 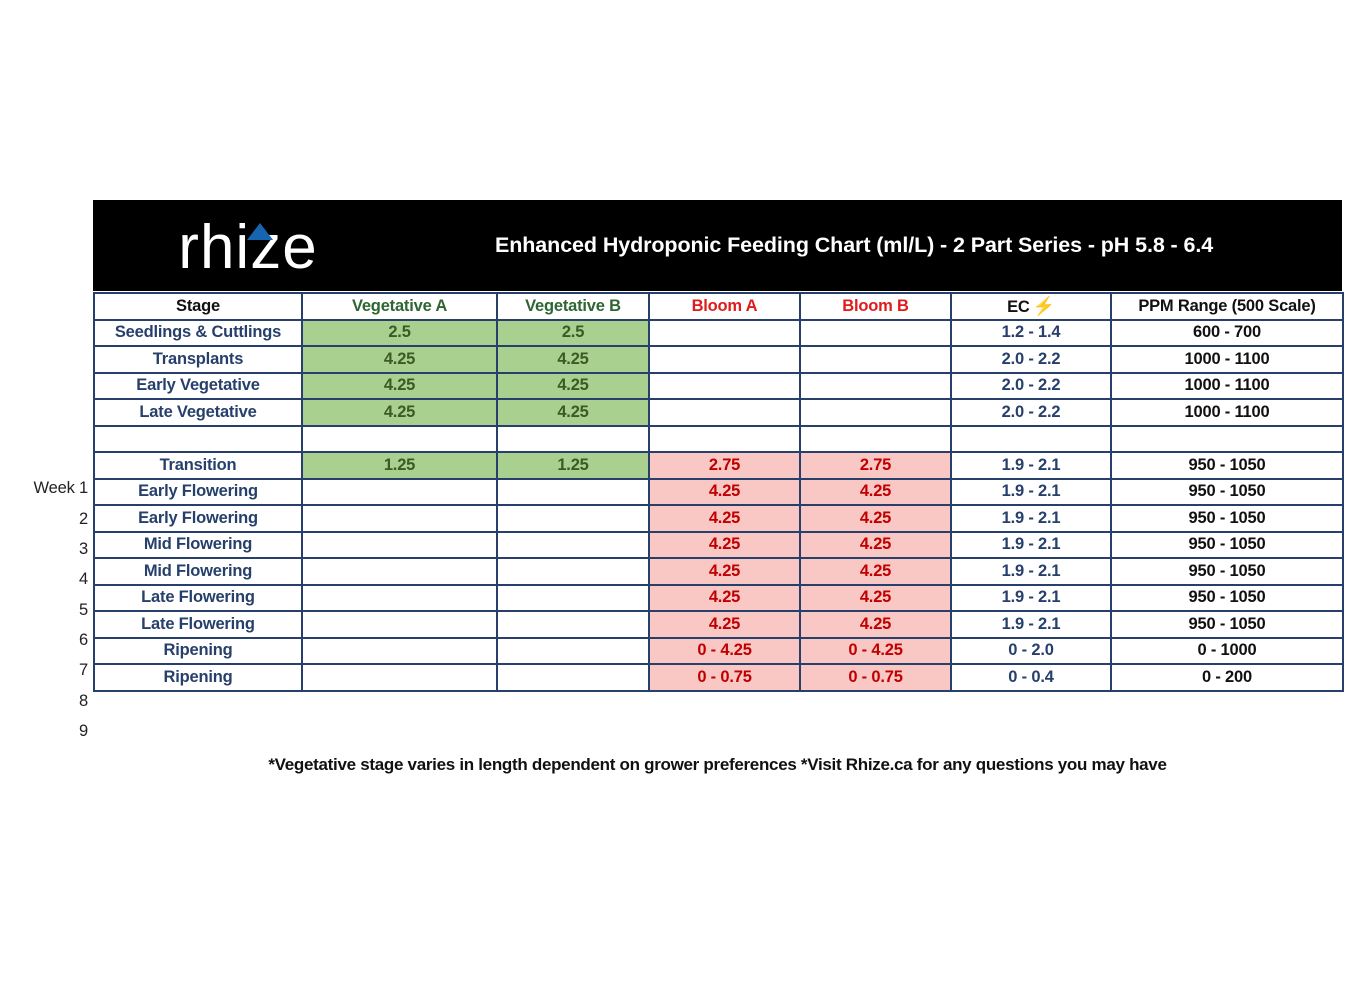 I want to click on column-header-bloom-a: Bloom A, so click(x=724, y=306).